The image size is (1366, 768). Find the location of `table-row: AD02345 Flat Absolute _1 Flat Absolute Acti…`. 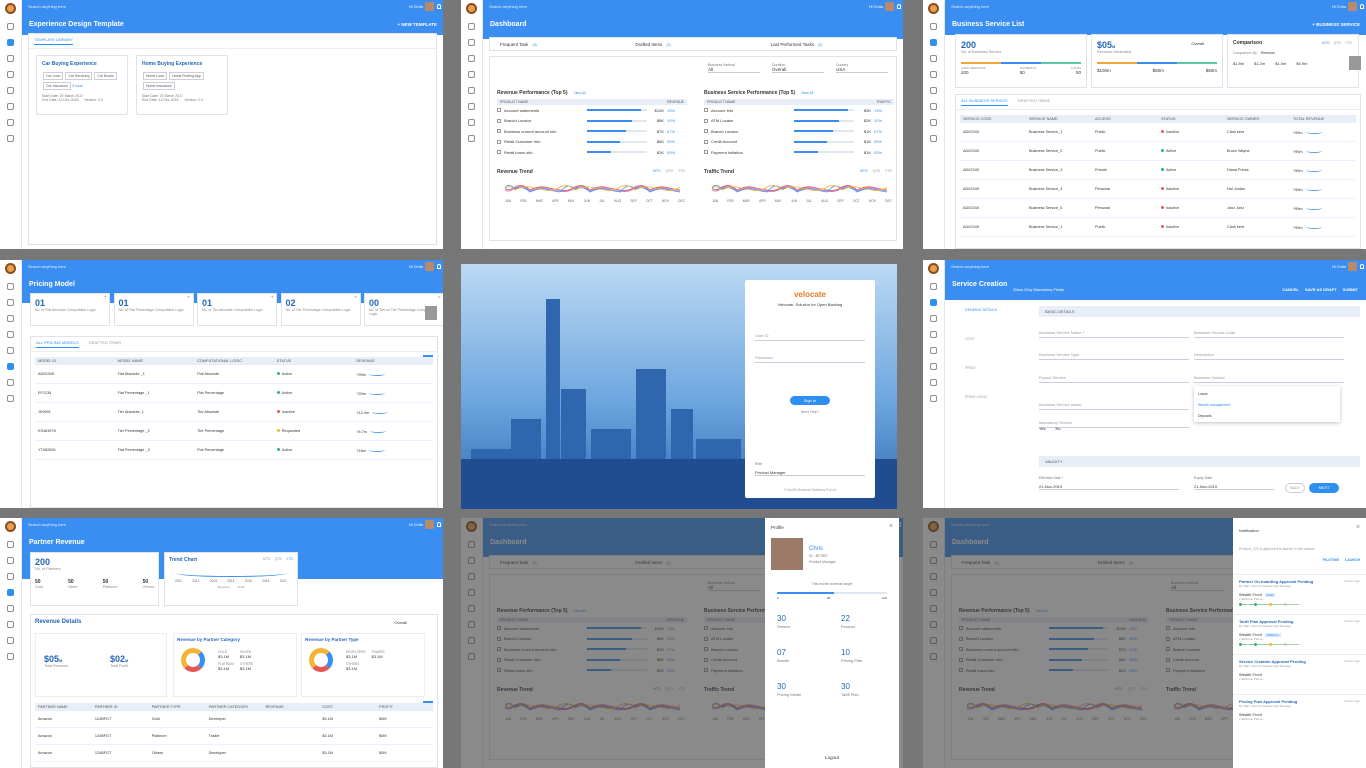

table-row: AD02345 Flat Absolute _1 Flat Absolute Acti… is located at coordinates (234, 374).